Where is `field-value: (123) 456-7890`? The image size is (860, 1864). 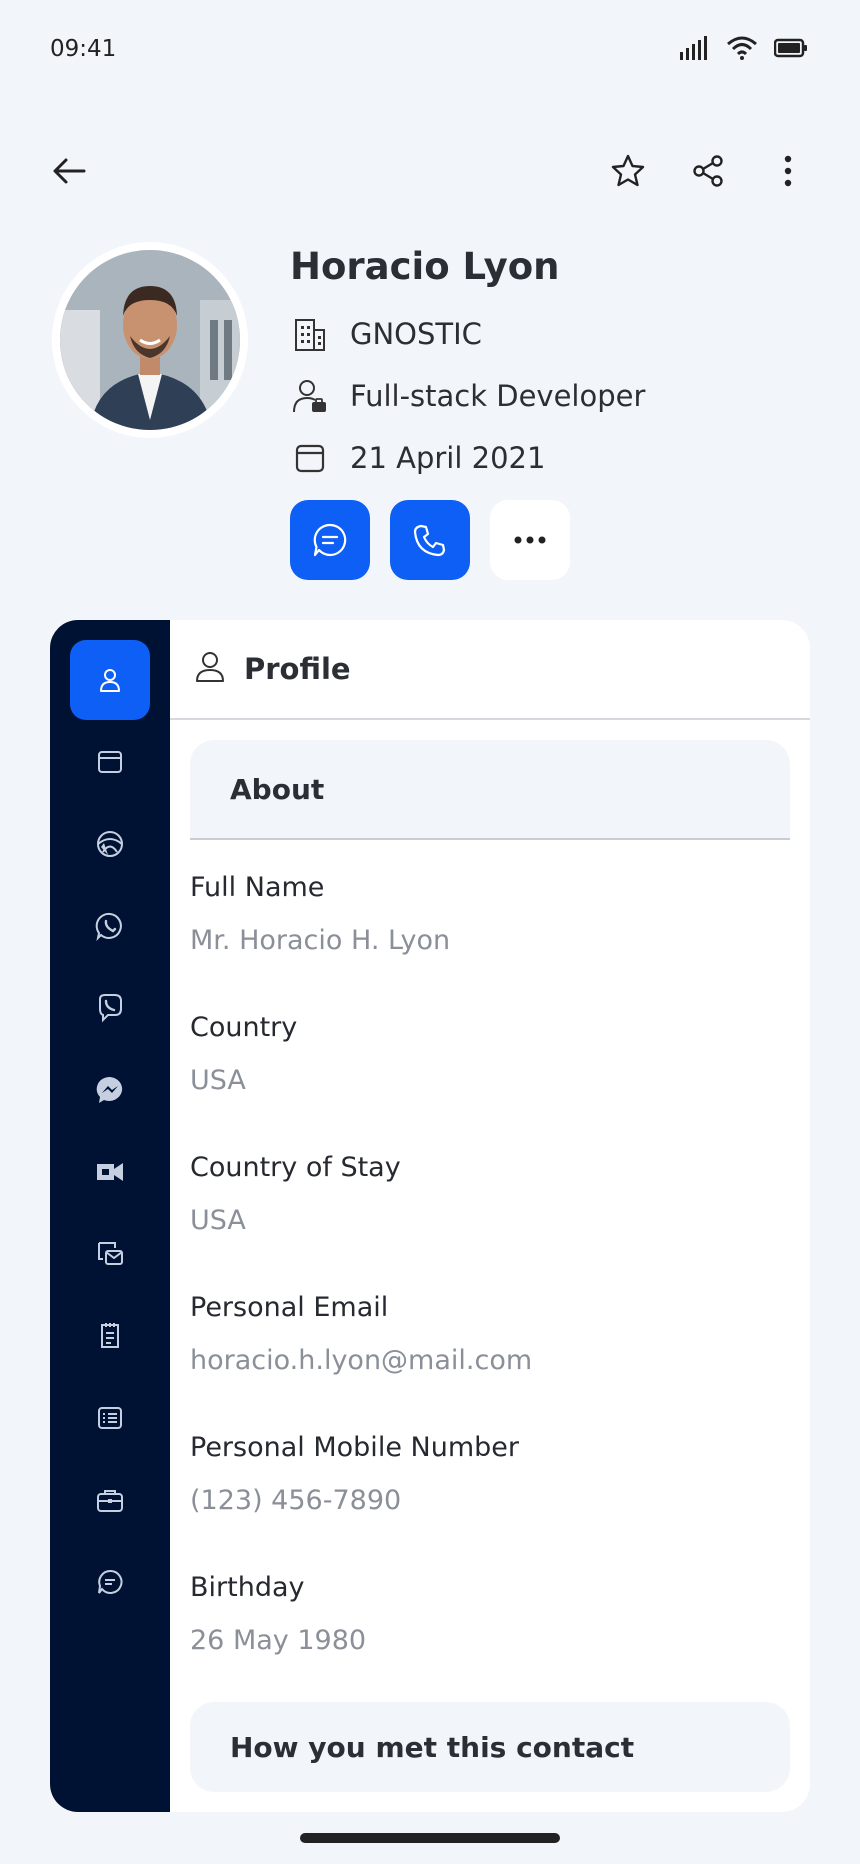
field-value: (123) 456-7890 is located at coordinates (490, 1500).